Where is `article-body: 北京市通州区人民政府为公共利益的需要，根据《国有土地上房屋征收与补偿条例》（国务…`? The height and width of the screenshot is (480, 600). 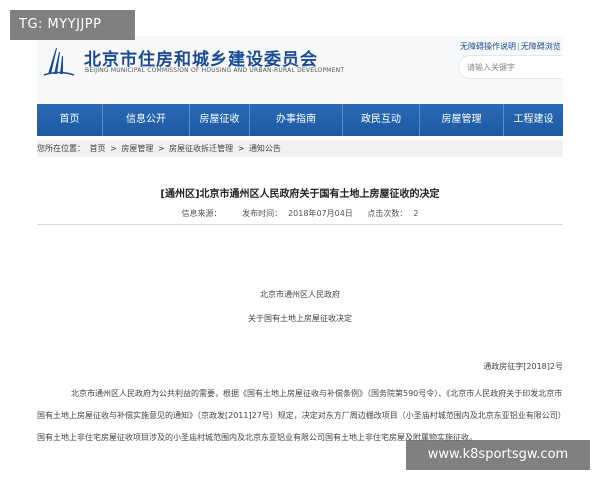 article-body: 北京市通州区人民政府为公共利益的需要，根据《国有土地上房屋征收与补偿条例》（国务… is located at coordinates (300, 415).